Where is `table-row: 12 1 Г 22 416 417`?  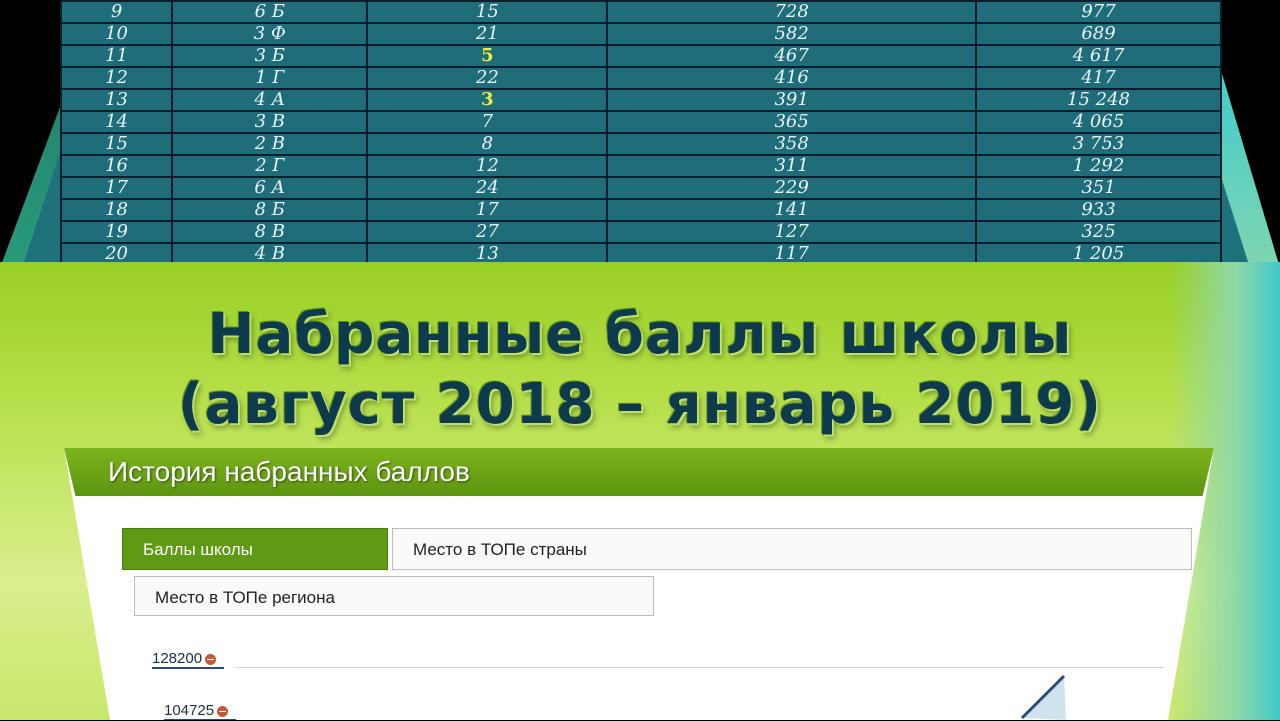
table-row: 12 1 Г 22 416 417 is located at coordinates (640, 78).